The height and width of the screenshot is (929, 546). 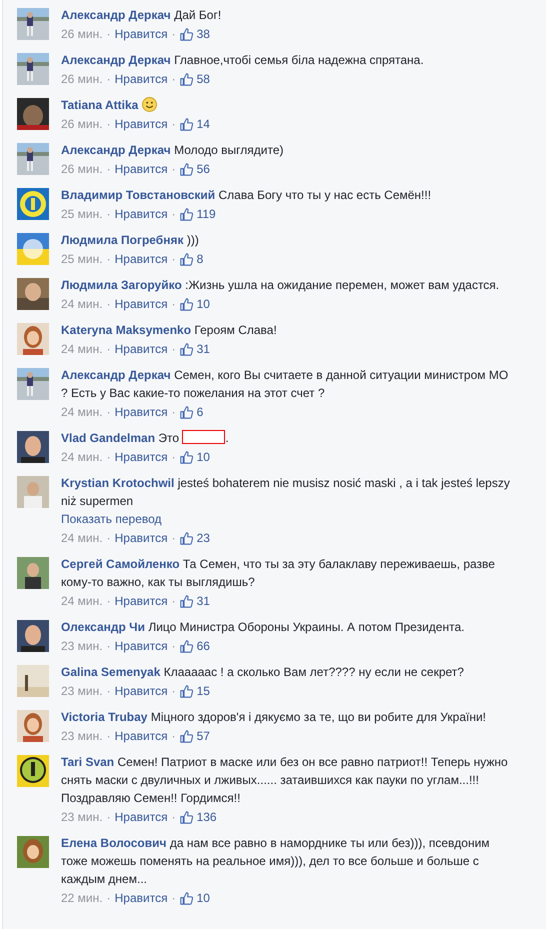 I want to click on author-link: Владимир Товстановский, so click(x=138, y=195).